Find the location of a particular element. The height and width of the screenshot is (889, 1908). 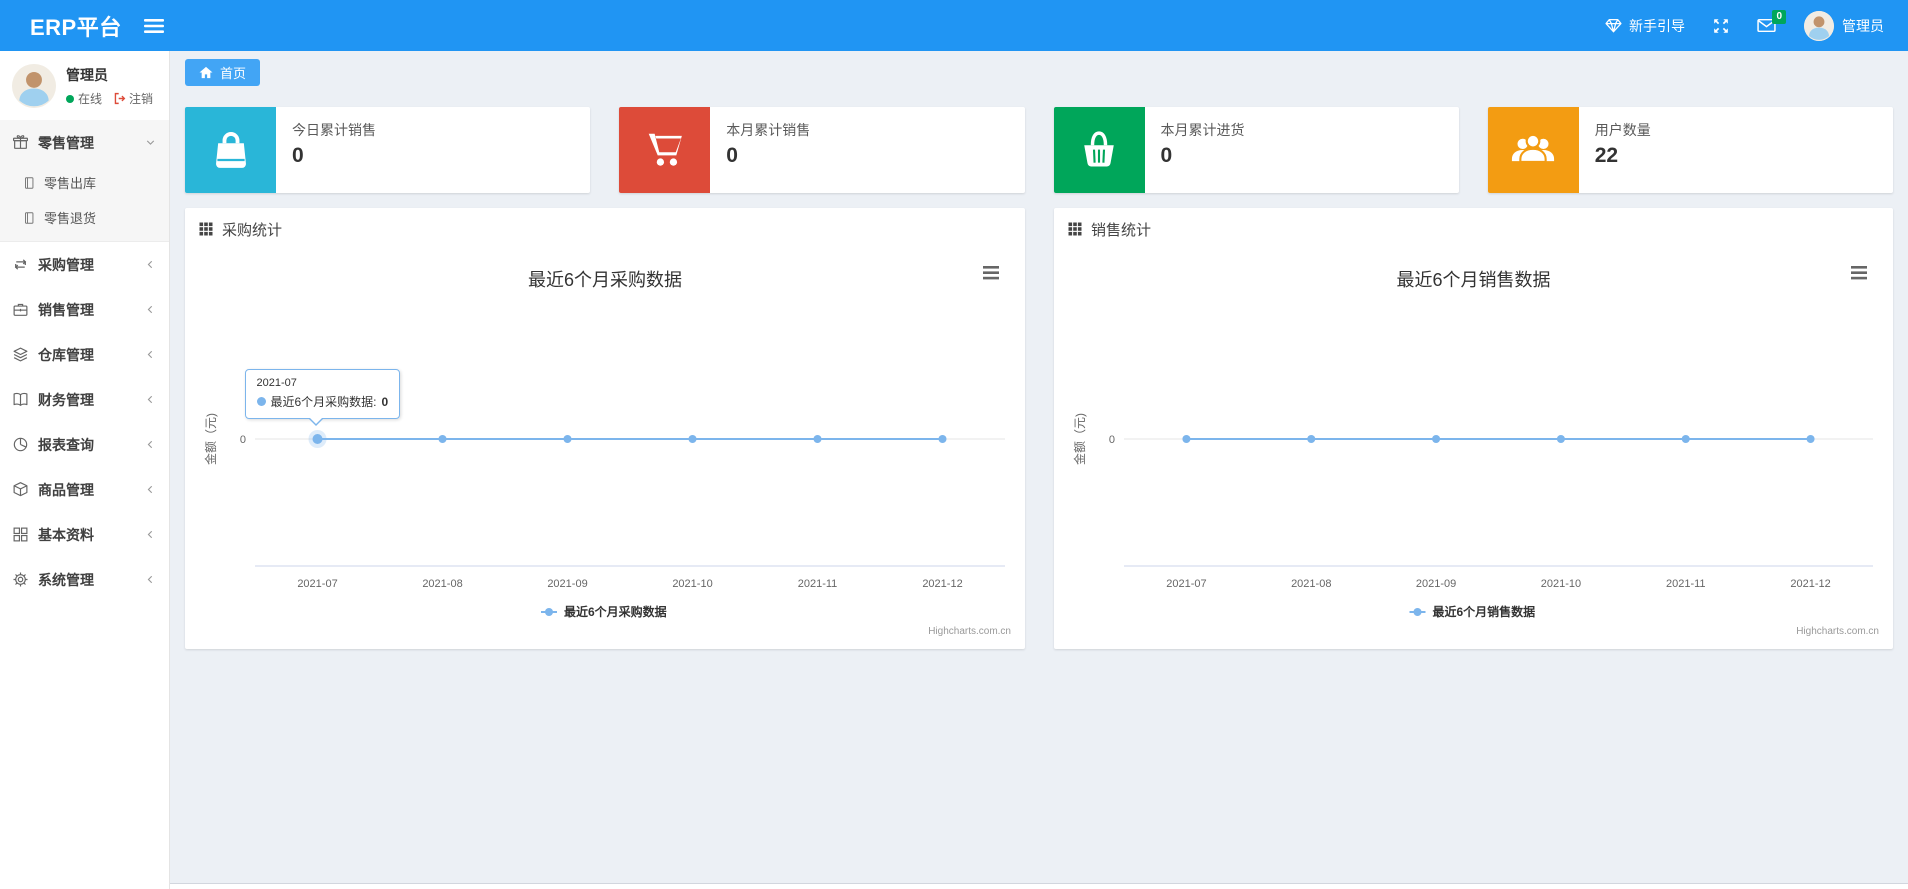

sidebar-item-label: 销售管理 is located at coordinates (66, 309).